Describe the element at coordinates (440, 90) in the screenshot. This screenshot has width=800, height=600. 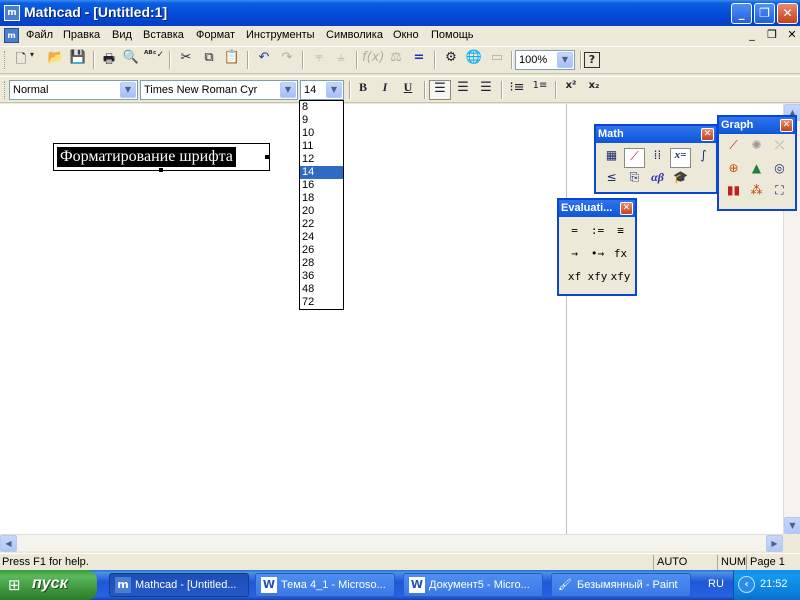
I see `align-left-icon: ☰` at that location.